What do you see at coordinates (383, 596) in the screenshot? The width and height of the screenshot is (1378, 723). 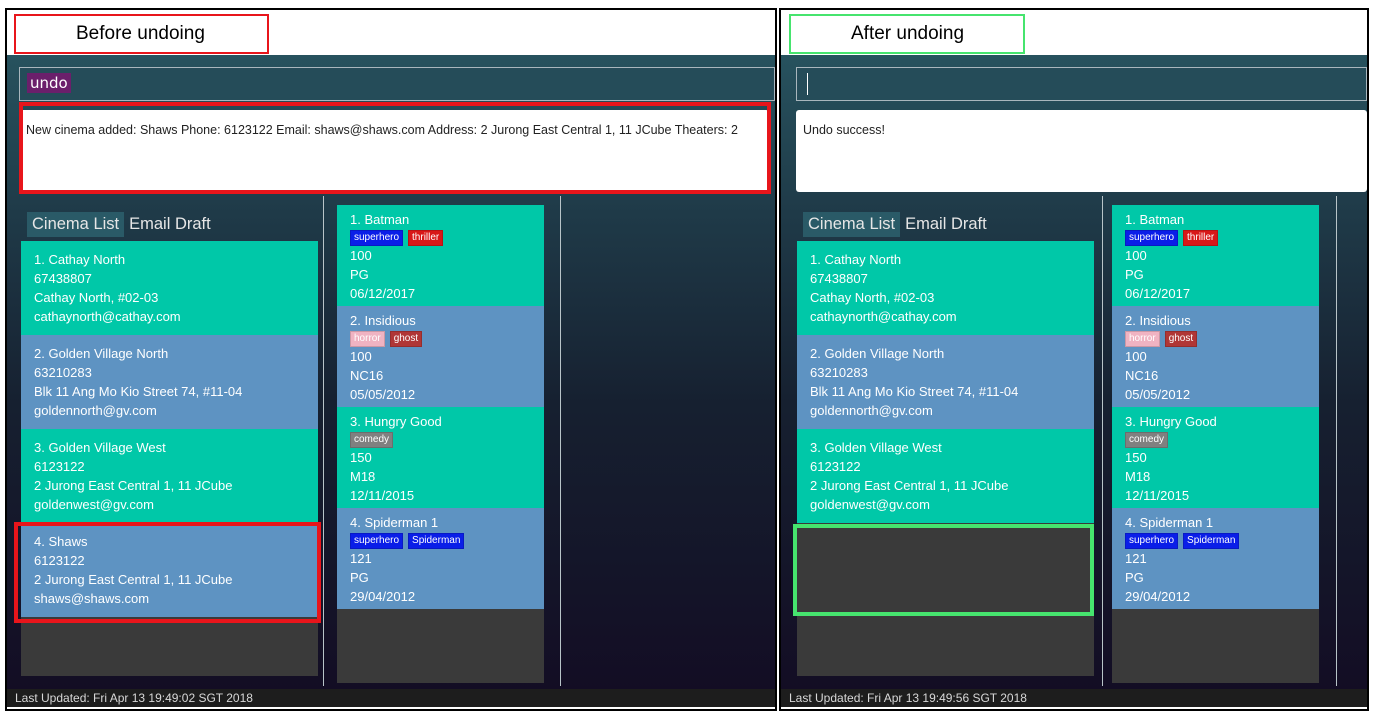 I see `movie-date: 29/04/2012` at bounding box center [383, 596].